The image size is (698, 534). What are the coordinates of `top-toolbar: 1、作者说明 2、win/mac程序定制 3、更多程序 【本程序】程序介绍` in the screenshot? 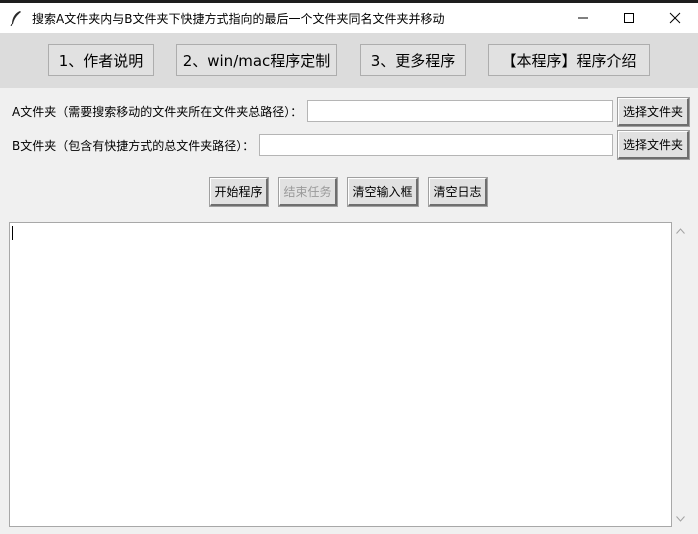 It's located at (349, 60).